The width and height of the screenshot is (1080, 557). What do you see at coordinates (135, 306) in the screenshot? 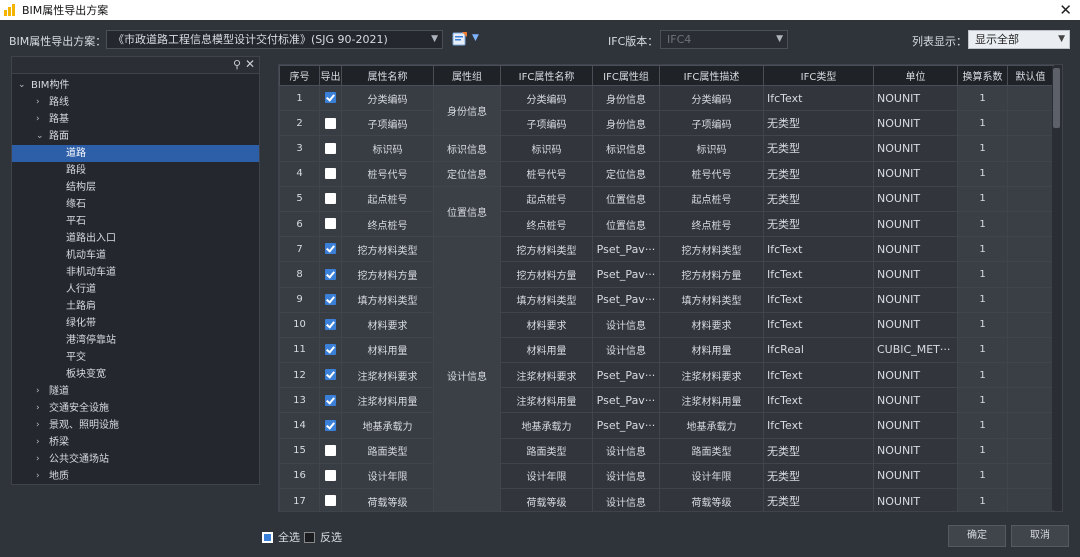
I see `tree-item: 土路肩` at bounding box center [135, 306].